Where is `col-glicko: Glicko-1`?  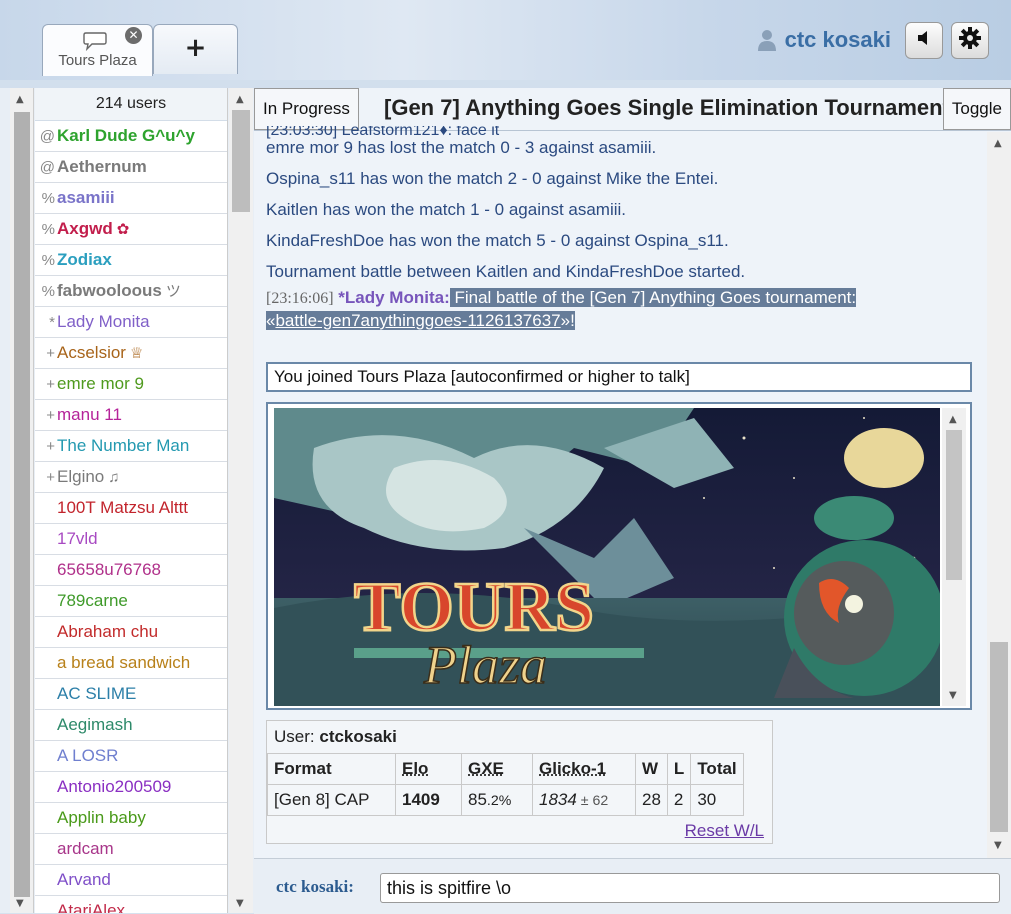
col-glicko: Glicko-1 is located at coordinates (584, 769).